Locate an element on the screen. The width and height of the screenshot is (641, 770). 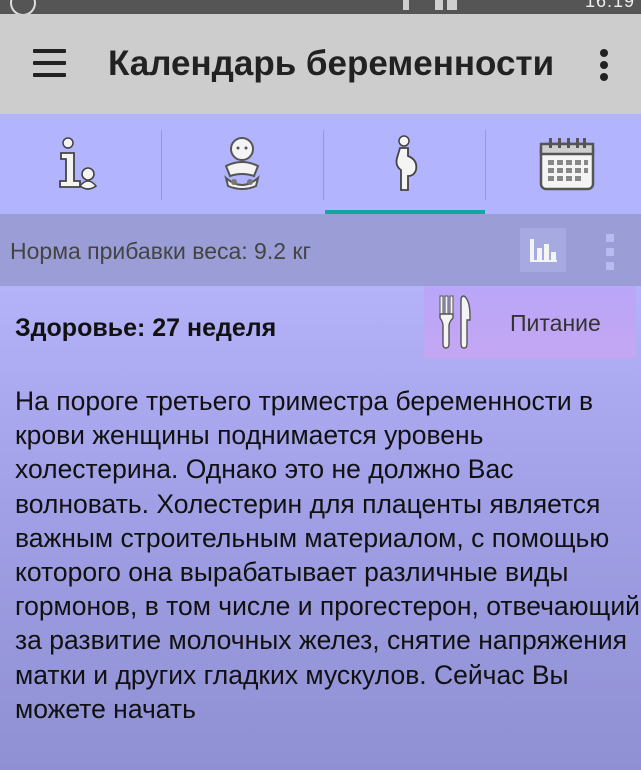
calendar-icon is located at coordinates (567, 164).